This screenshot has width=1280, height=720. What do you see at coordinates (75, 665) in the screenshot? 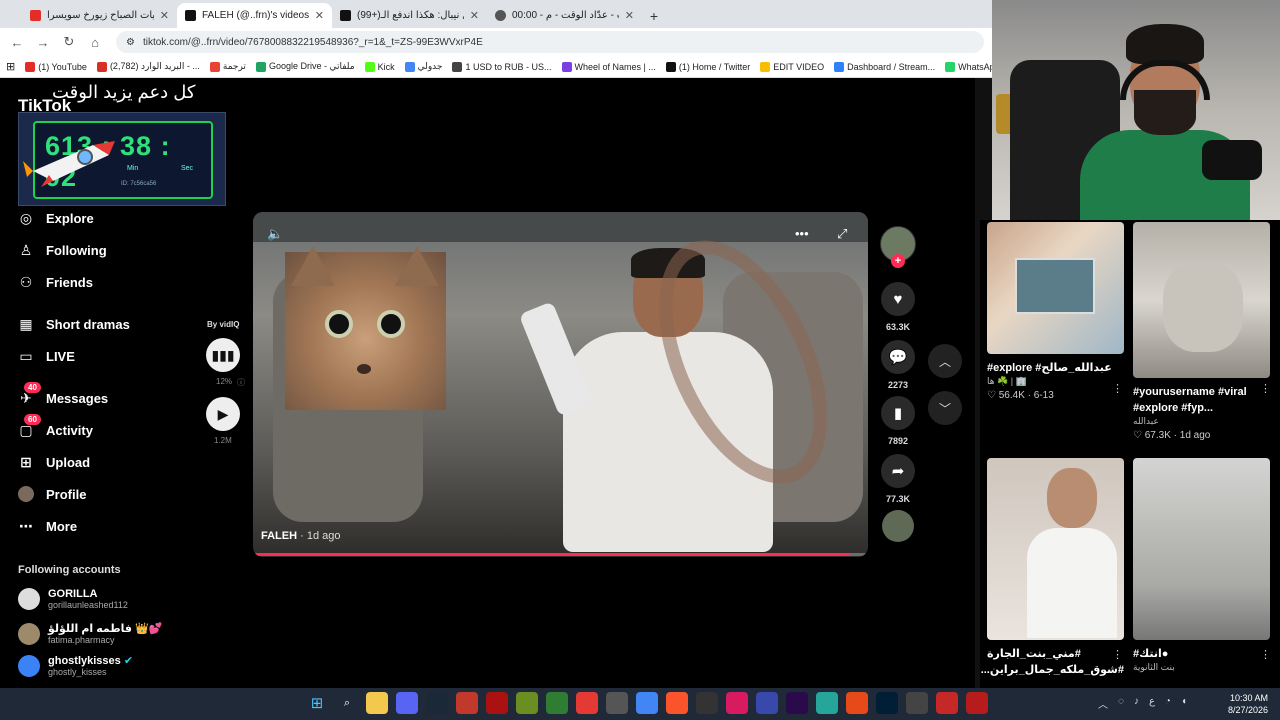
I see `following-account: ghostlykisses ✔ ghostly_kisses` at bounding box center [75, 665].